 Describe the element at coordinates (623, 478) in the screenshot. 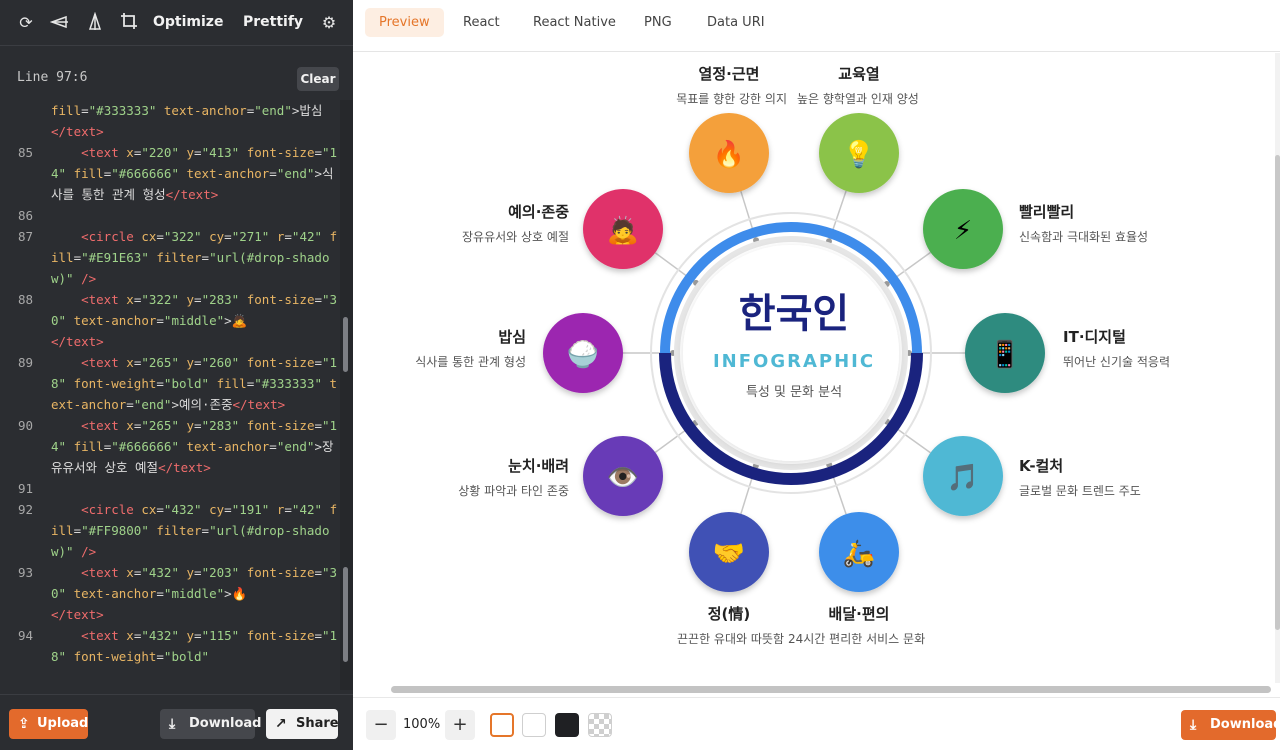

I see `eye-icon: 👁️` at that location.